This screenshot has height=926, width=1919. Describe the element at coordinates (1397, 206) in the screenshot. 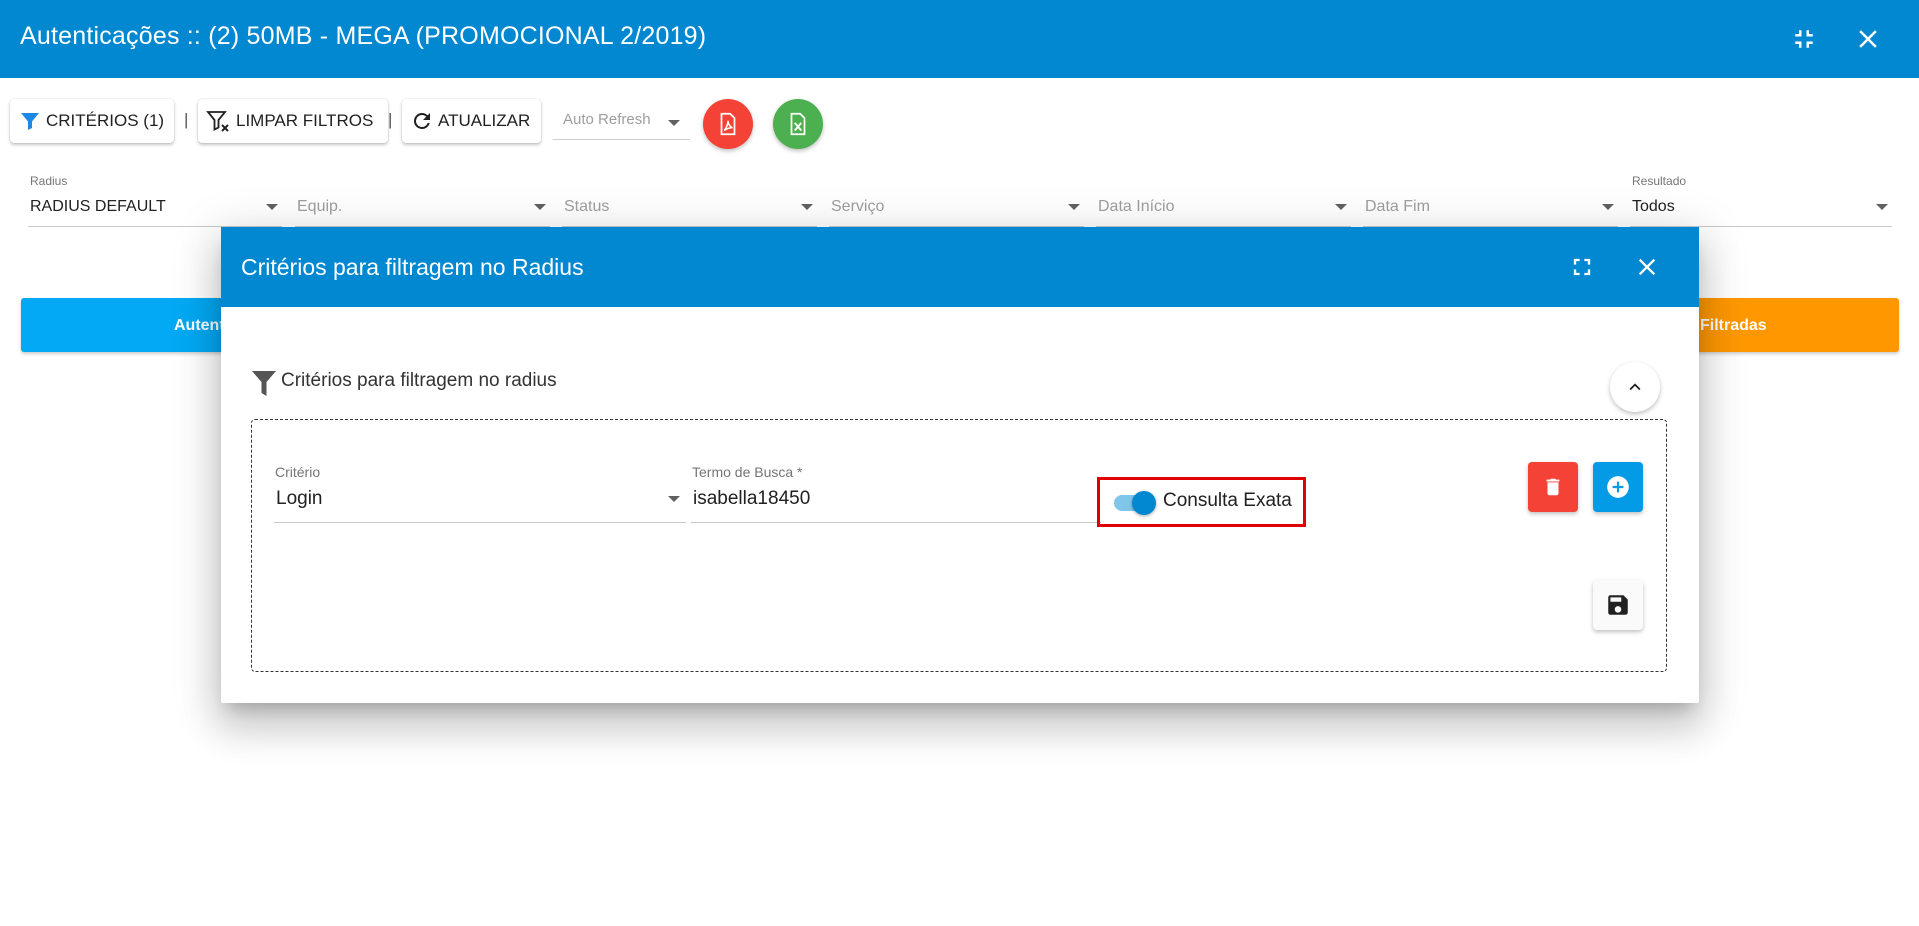

I see `data-fim-placeholder: Data Fim` at that location.